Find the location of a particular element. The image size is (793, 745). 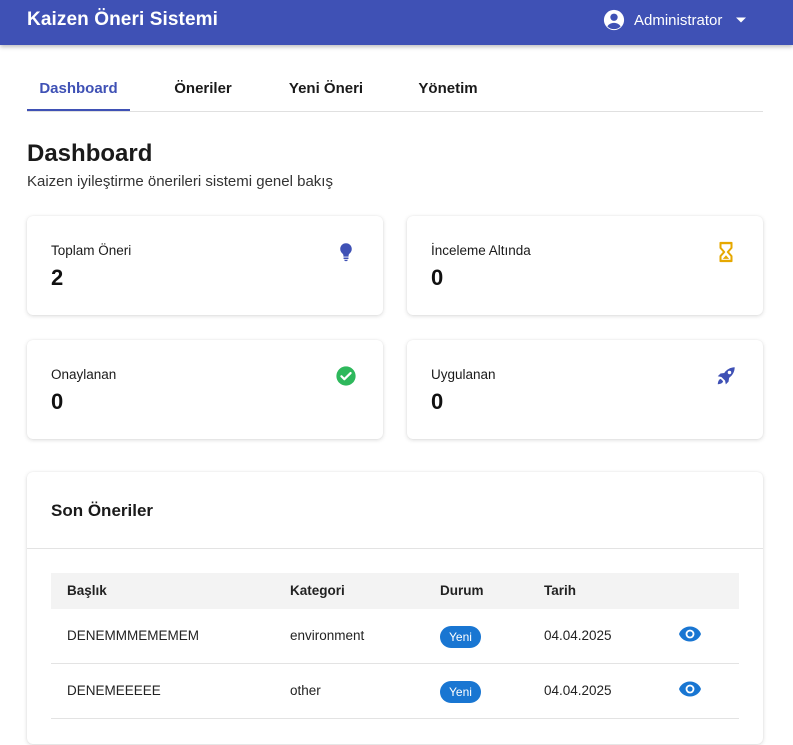

column-header-date: Tarih is located at coordinates (560, 590).